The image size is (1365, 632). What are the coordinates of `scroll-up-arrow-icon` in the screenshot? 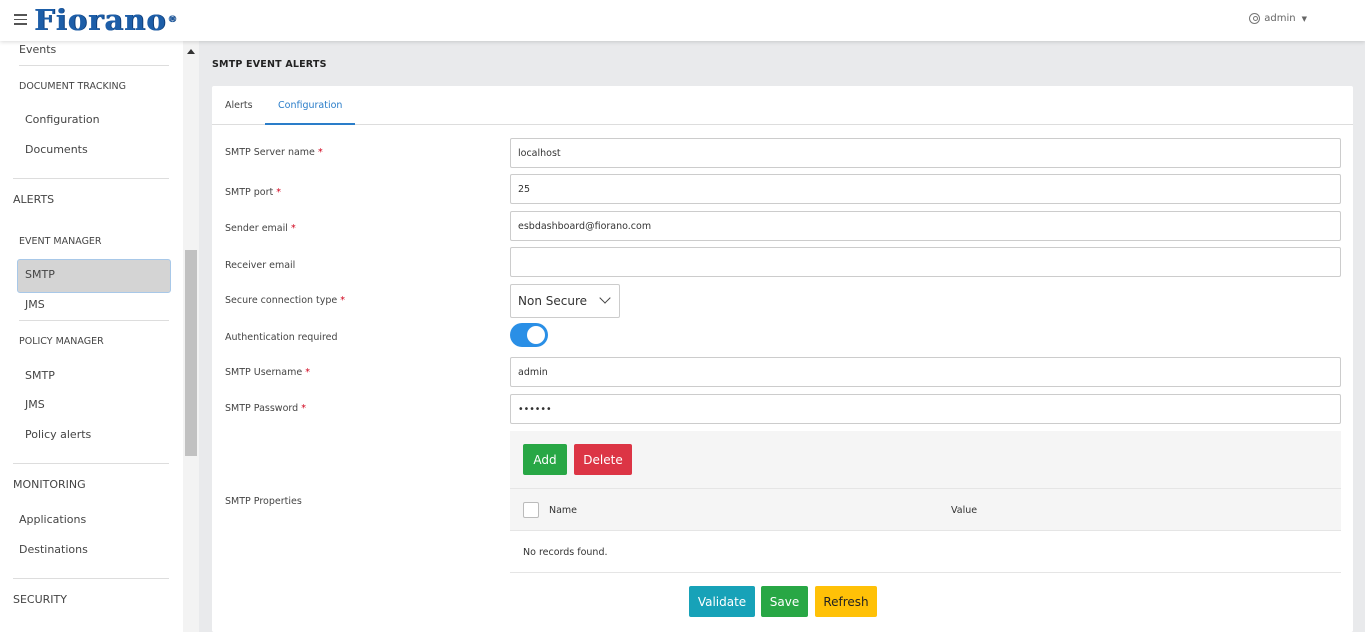 It's located at (191, 51).